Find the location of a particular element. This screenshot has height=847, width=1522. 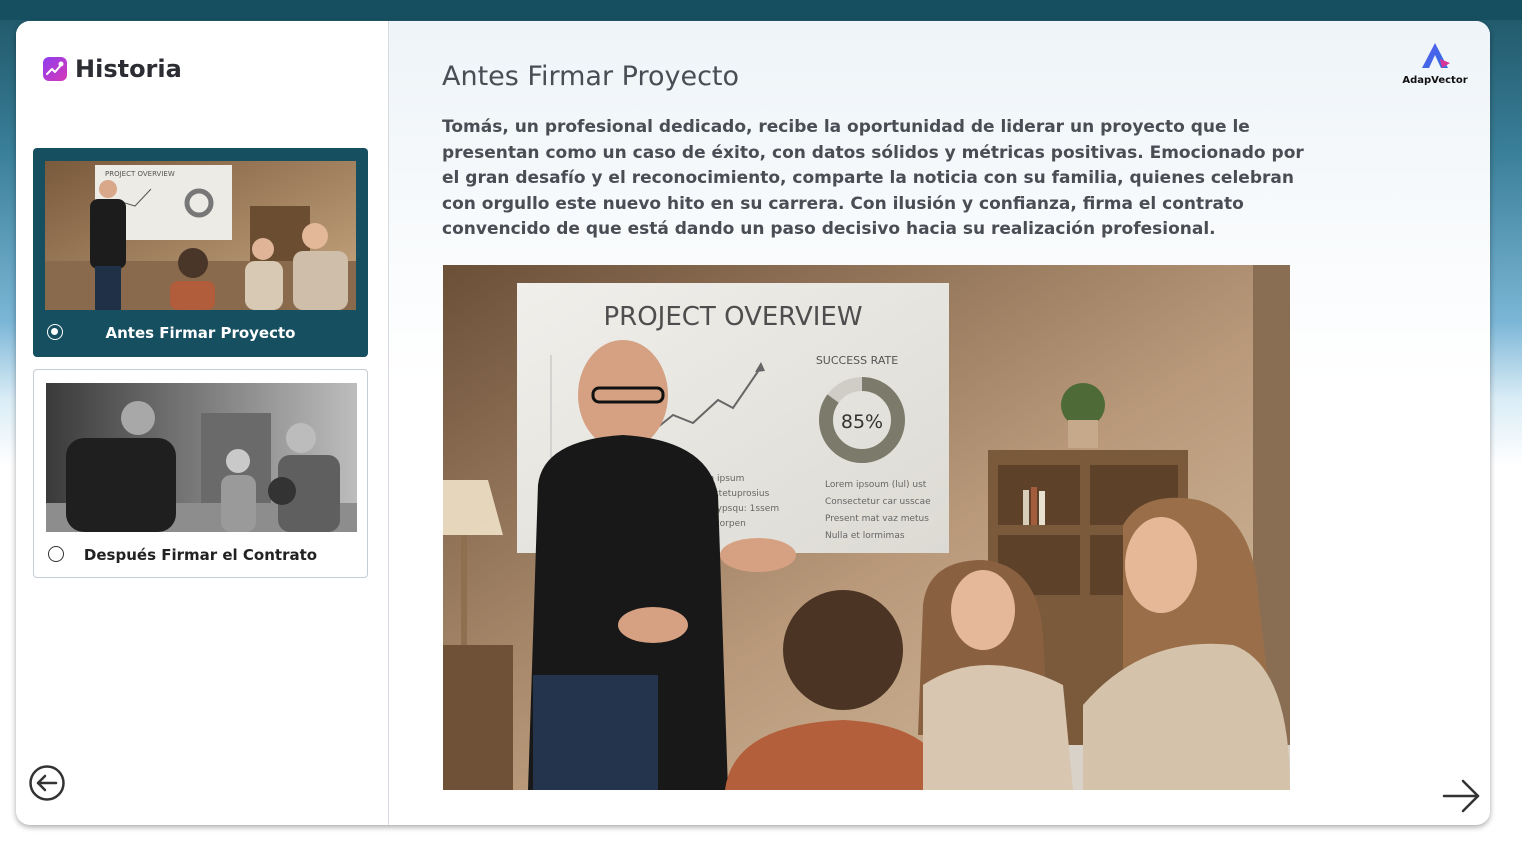

brand: Historia is located at coordinates (112, 69).